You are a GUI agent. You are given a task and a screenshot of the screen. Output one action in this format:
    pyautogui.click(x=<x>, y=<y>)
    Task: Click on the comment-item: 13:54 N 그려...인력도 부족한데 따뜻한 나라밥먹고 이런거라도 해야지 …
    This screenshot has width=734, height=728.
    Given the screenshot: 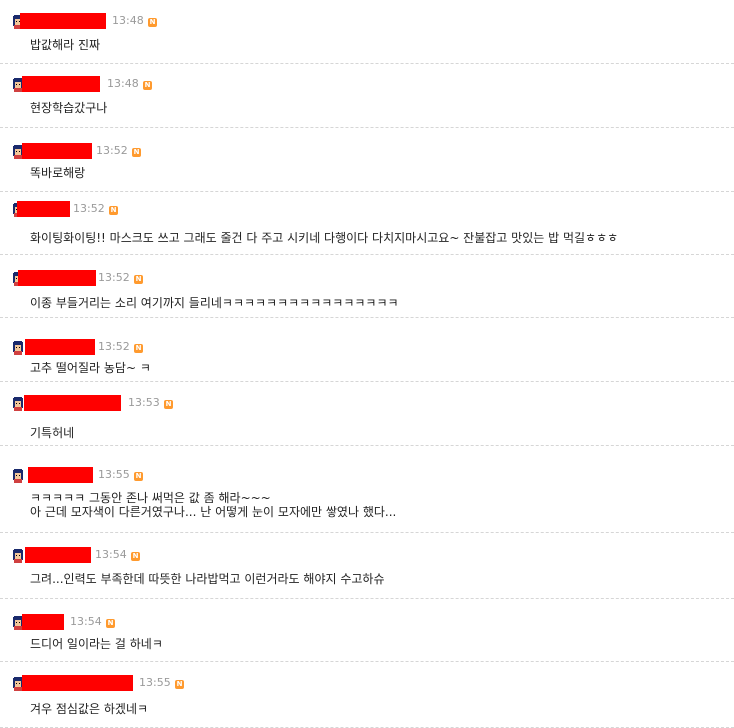 What is the action you would take?
    pyautogui.click(x=367, y=566)
    